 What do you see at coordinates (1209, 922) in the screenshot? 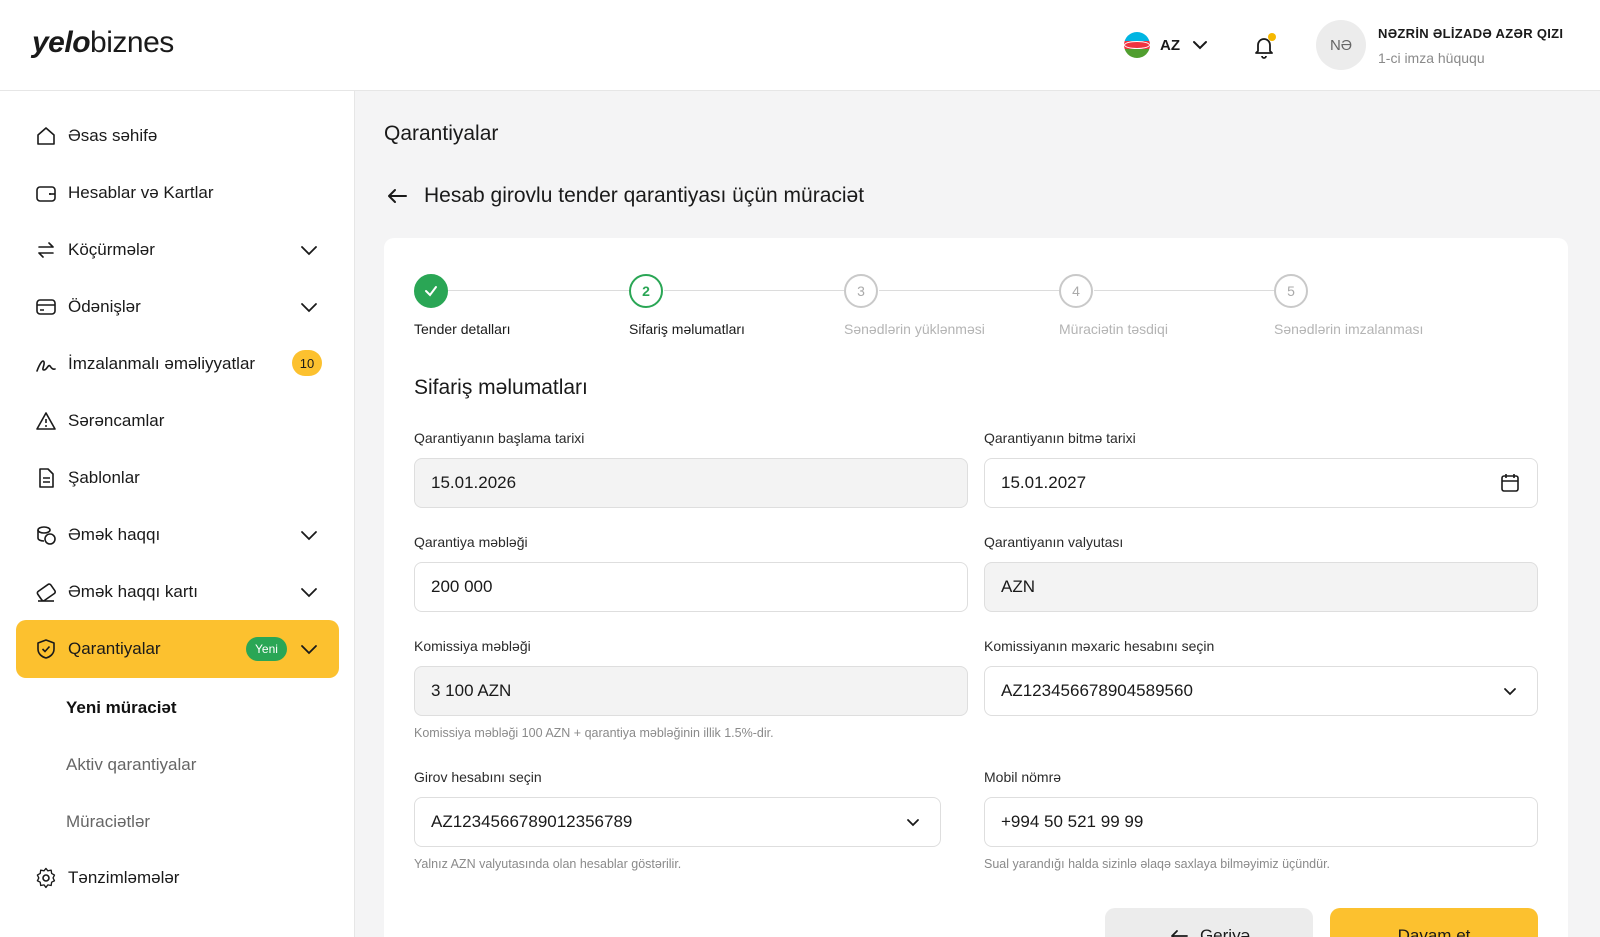
I see `back-button: Geriyə` at bounding box center [1209, 922].